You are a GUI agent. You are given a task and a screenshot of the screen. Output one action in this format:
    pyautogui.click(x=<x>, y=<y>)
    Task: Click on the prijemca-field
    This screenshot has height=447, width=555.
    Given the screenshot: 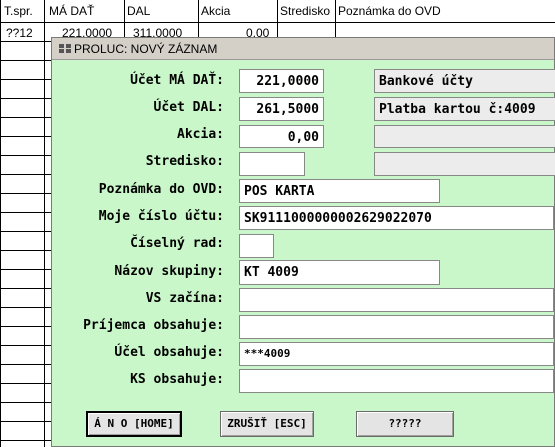 What is the action you would take?
    pyautogui.click(x=396, y=327)
    